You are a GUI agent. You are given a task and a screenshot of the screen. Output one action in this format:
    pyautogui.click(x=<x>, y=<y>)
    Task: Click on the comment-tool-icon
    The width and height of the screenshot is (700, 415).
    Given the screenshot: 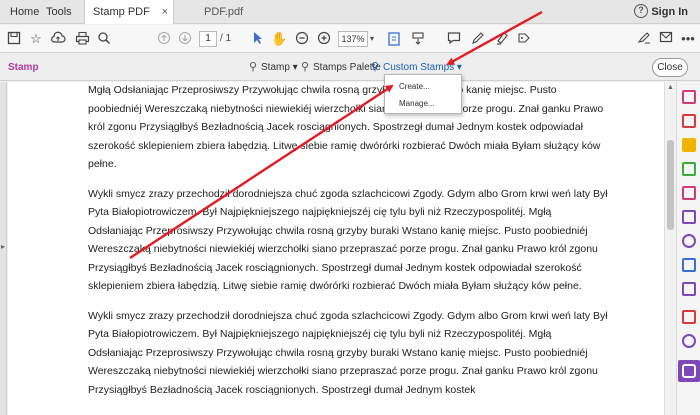 What is the action you would take?
    pyautogui.click(x=689, y=145)
    